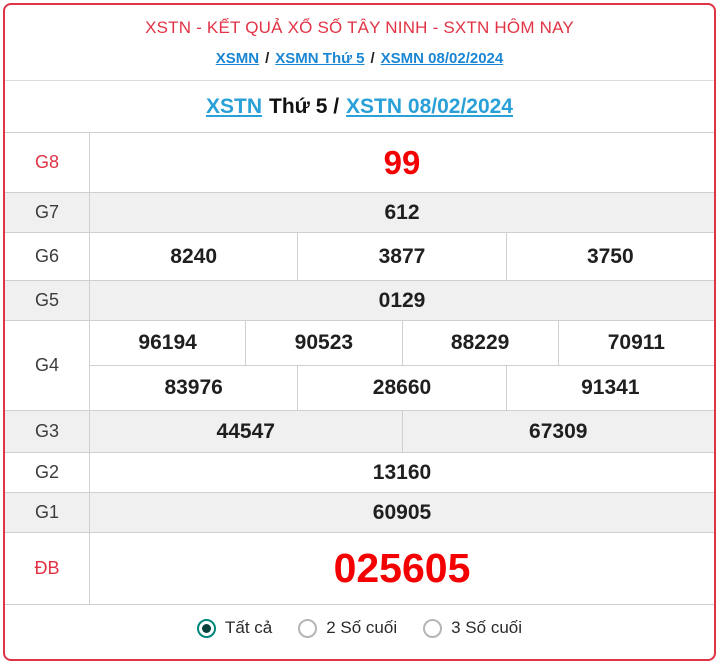 This screenshot has width=720, height=667. I want to click on breadcrumb-link-xsmn: XSMN, so click(237, 58).